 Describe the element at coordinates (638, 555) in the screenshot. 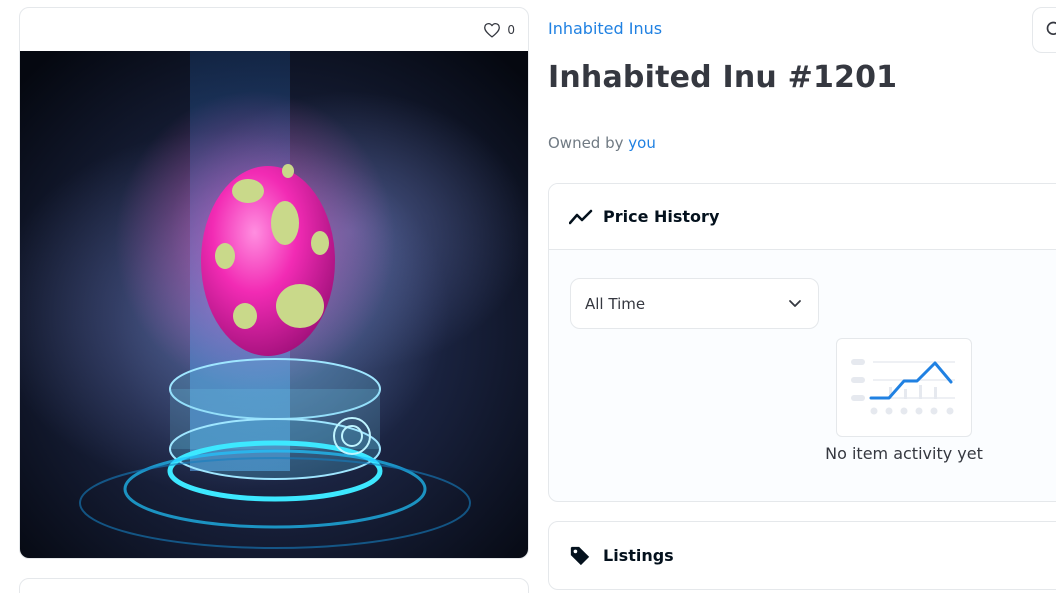

I see `listings-title: Listings` at that location.